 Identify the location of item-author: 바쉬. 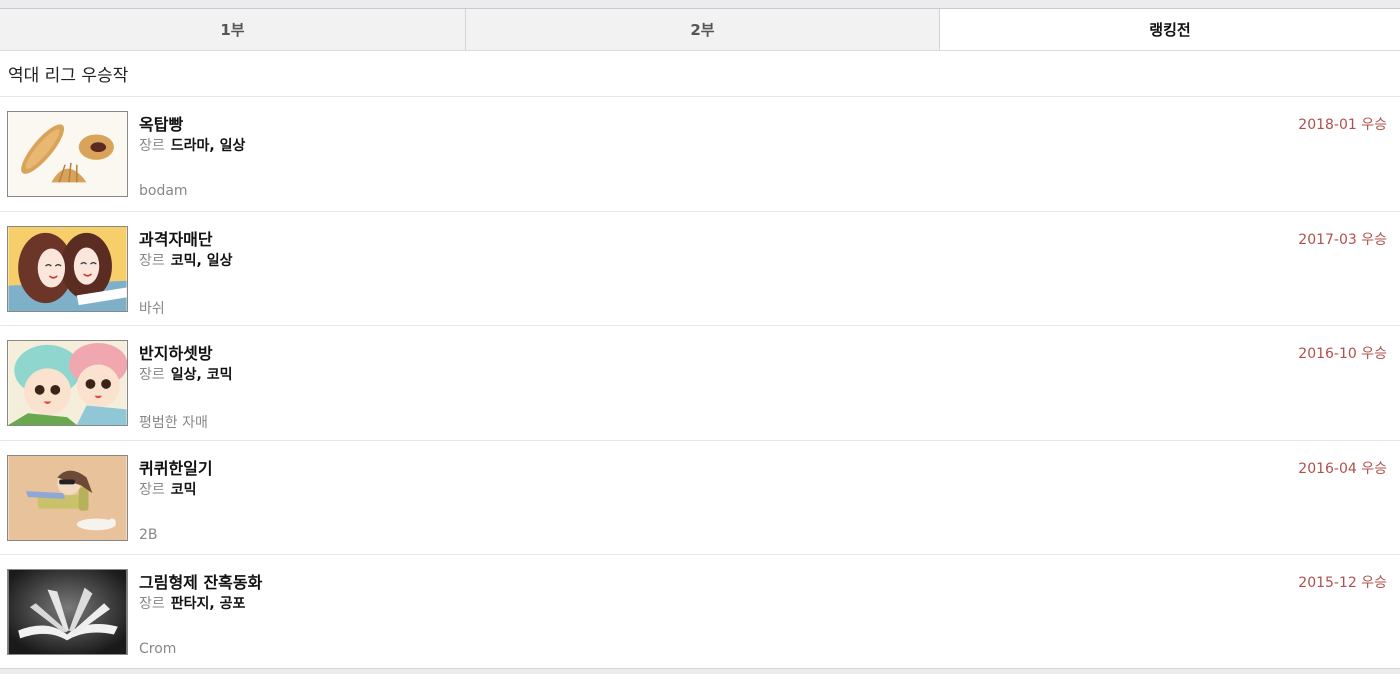
(152, 308).